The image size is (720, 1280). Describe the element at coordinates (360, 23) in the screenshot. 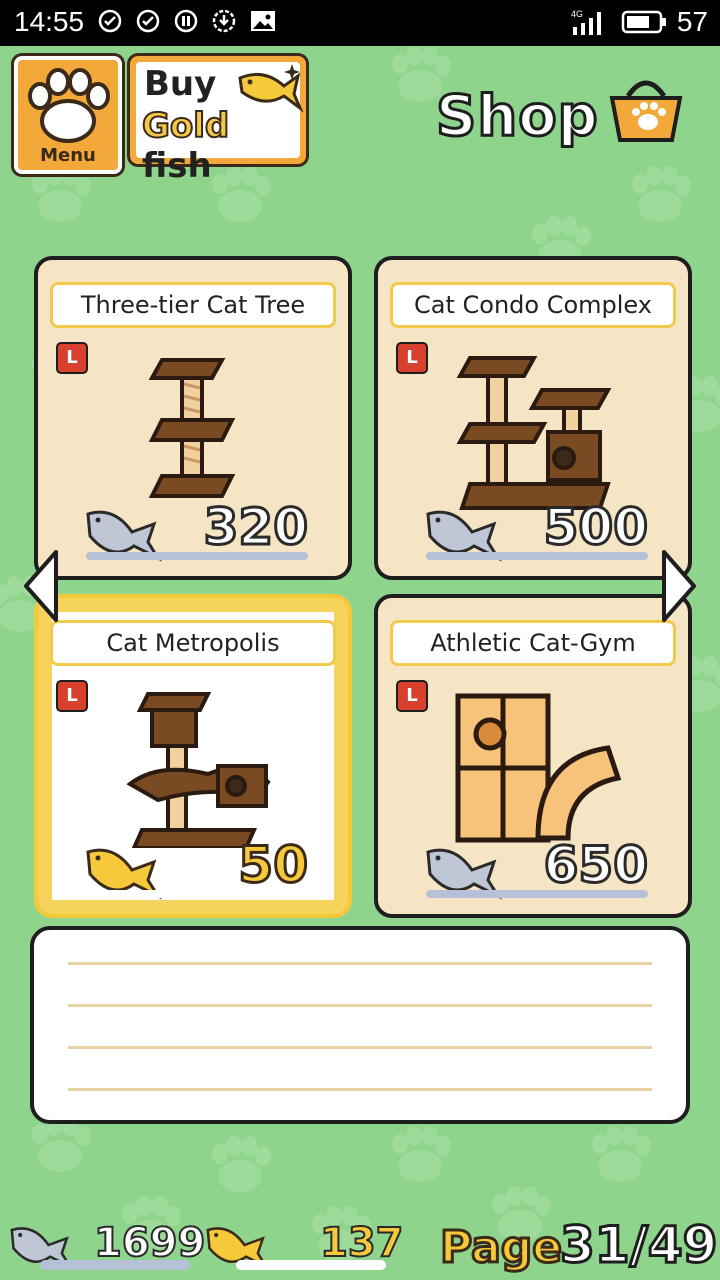

I see `status-bar: 14:55 4G 57` at that location.